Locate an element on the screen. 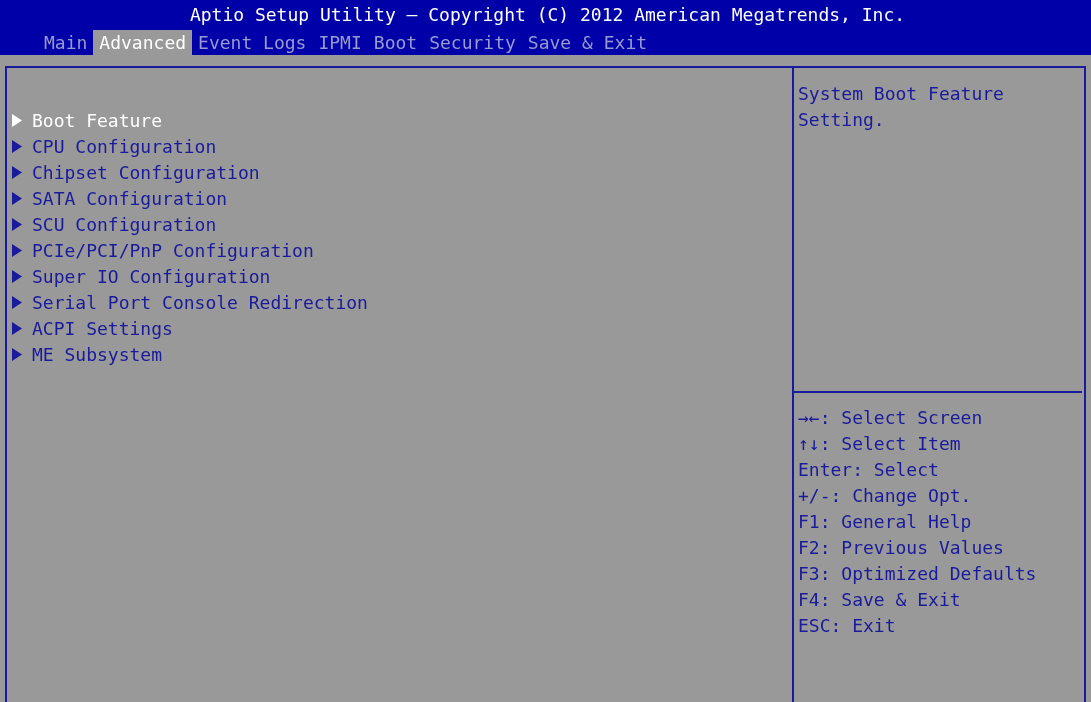  key-help-text: ↑↓: Select Item is located at coordinates (879, 444).